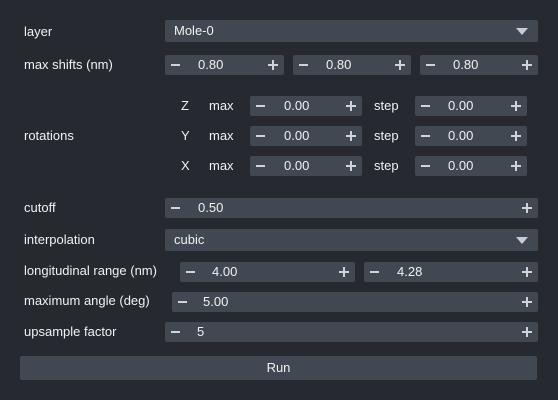  I want to click on upsample-factor-spinbox: 5, so click(351, 332).